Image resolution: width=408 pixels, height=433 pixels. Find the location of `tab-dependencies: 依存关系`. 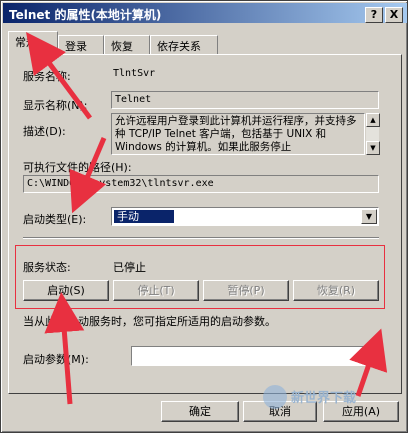

tab-dependencies: 依存关系 is located at coordinates (184, 45).